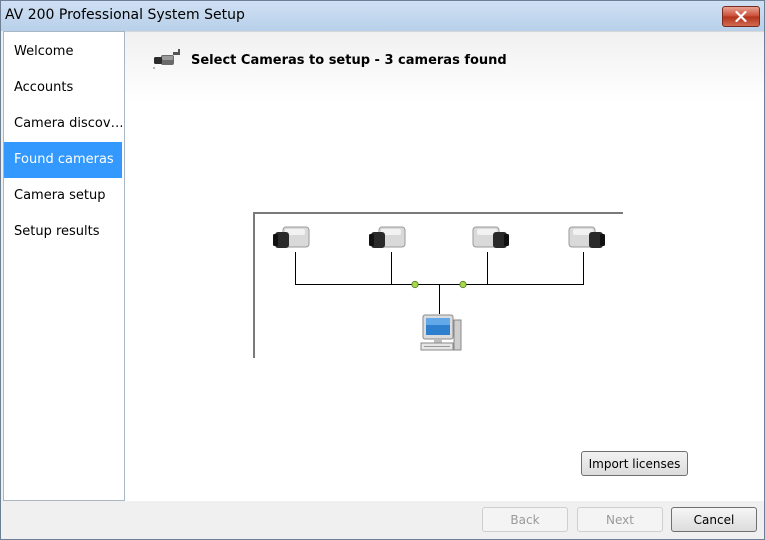 Image resolution: width=765 pixels, height=540 pixels. I want to click on nav-item-label: Found cameras, so click(64, 159).